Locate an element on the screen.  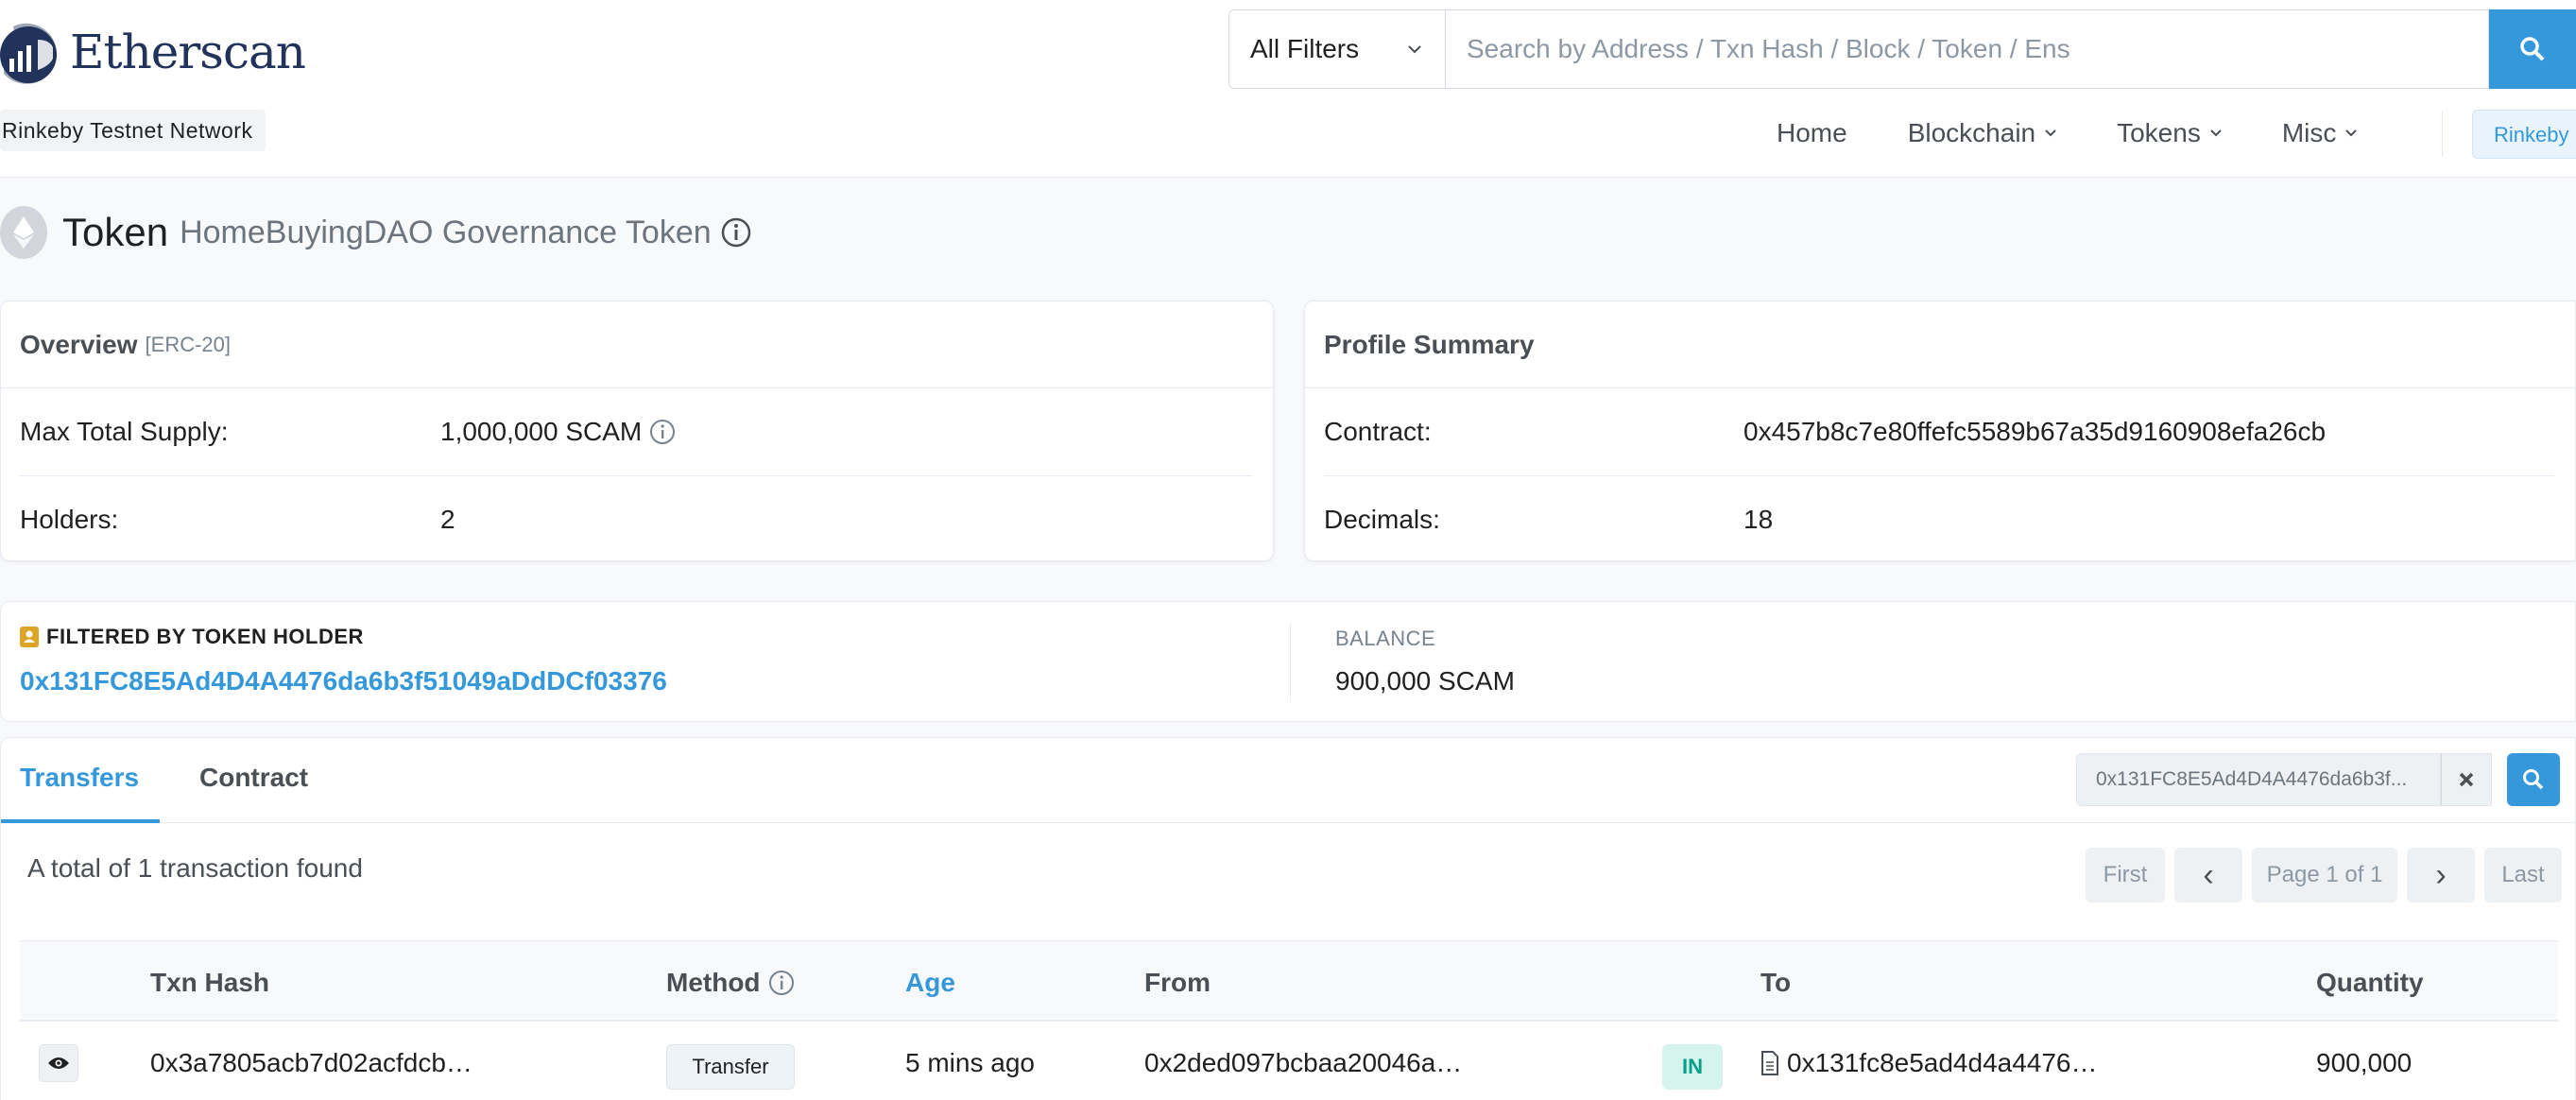
pager-page-indicator: Page 1 of 1 is located at coordinates (2324, 875).